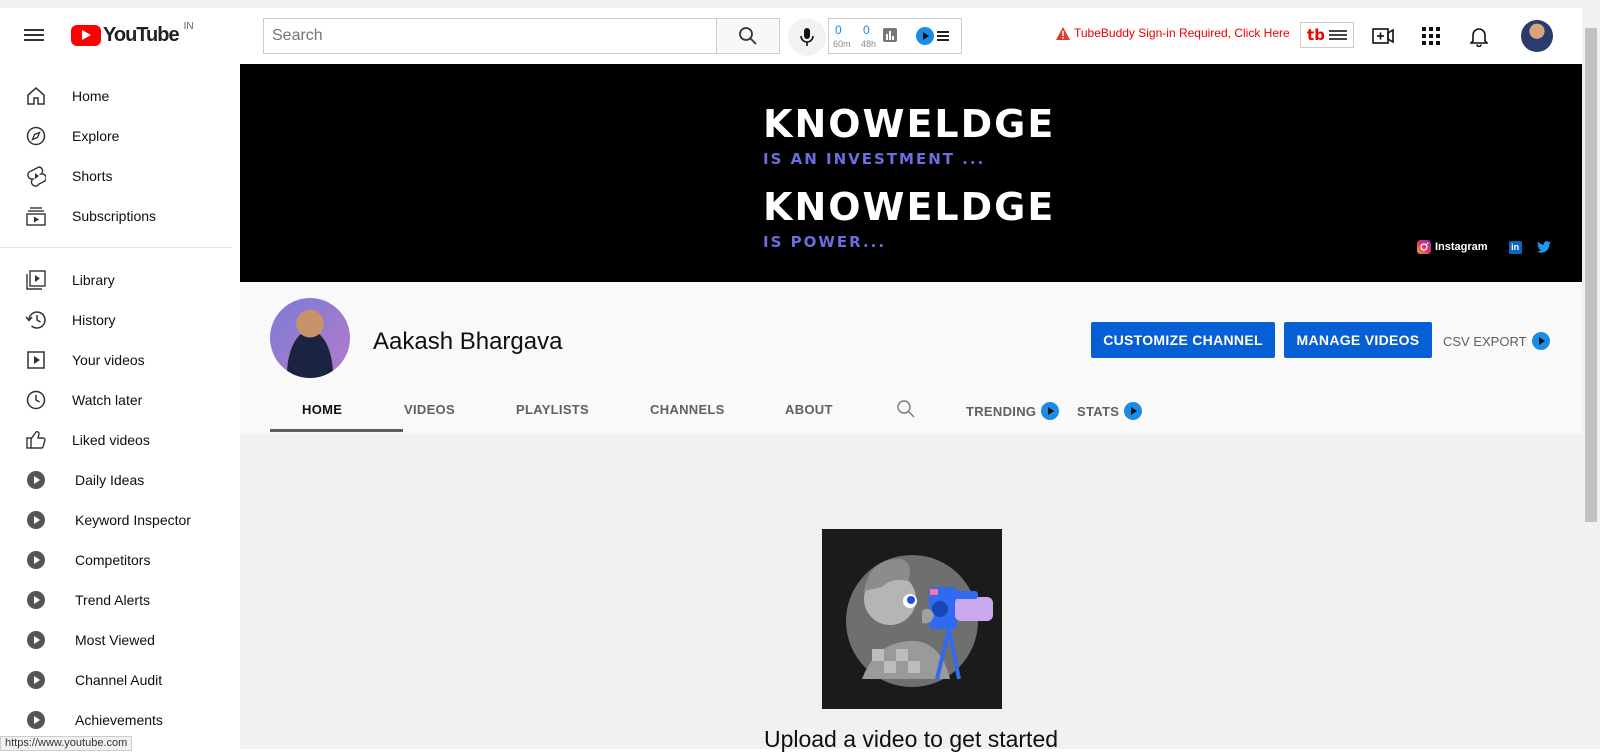 Image resolution: width=1600 pixels, height=753 pixels. What do you see at coordinates (838, 30) in the screenshot?
I see `tb-views-value: 0` at bounding box center [838, 30].